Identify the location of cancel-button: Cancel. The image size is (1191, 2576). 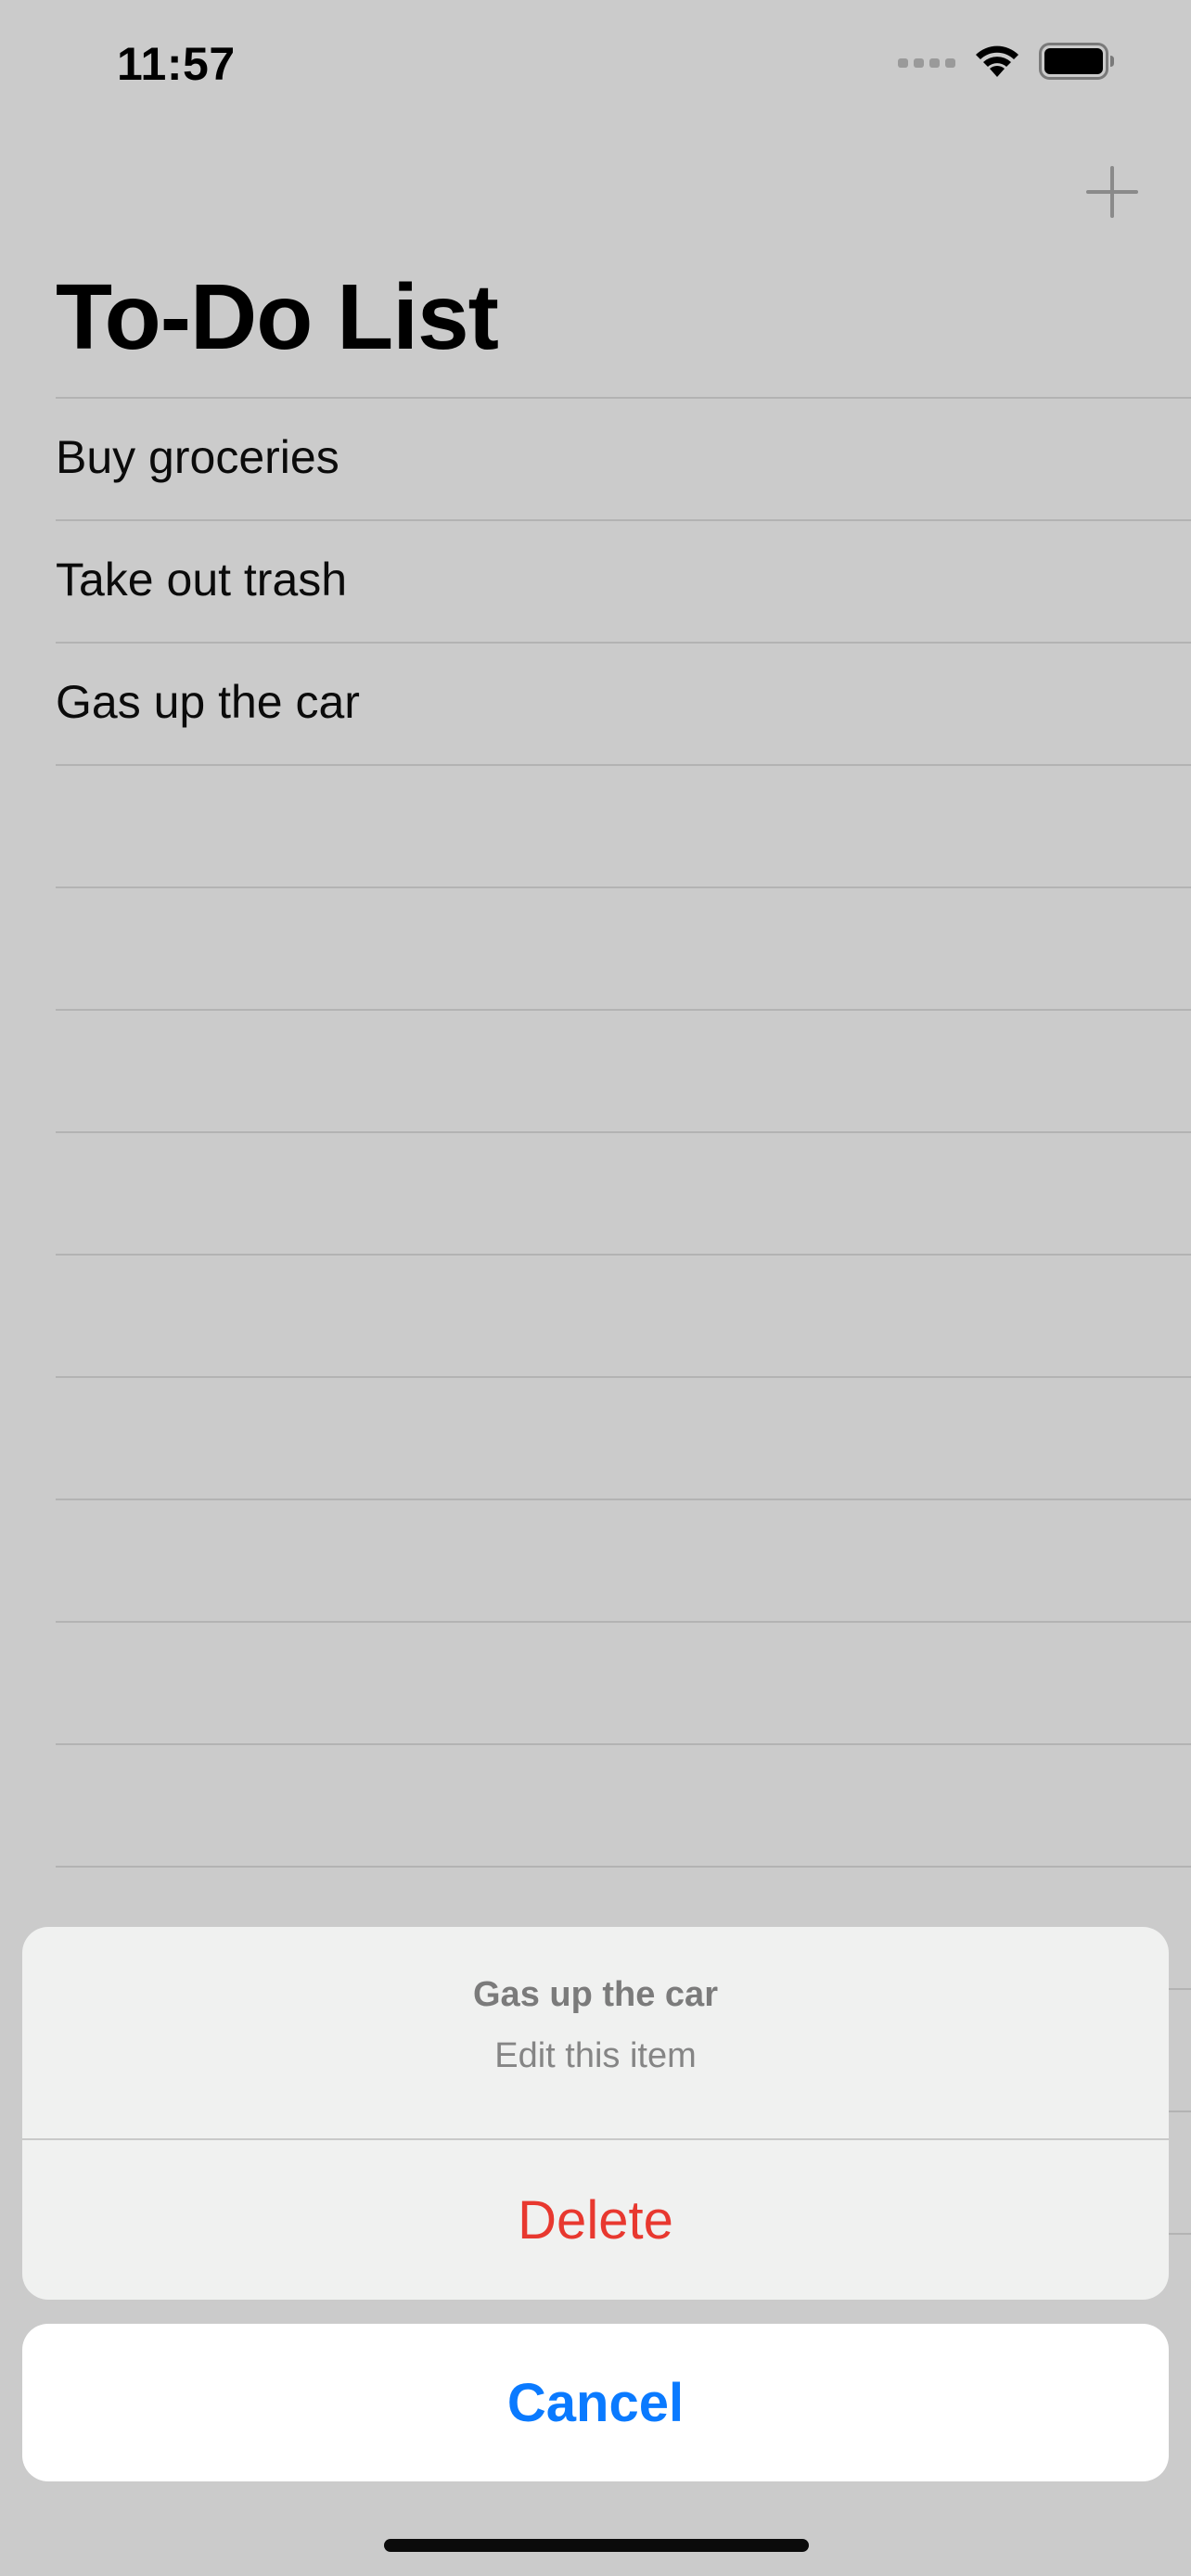
(595, 2402).